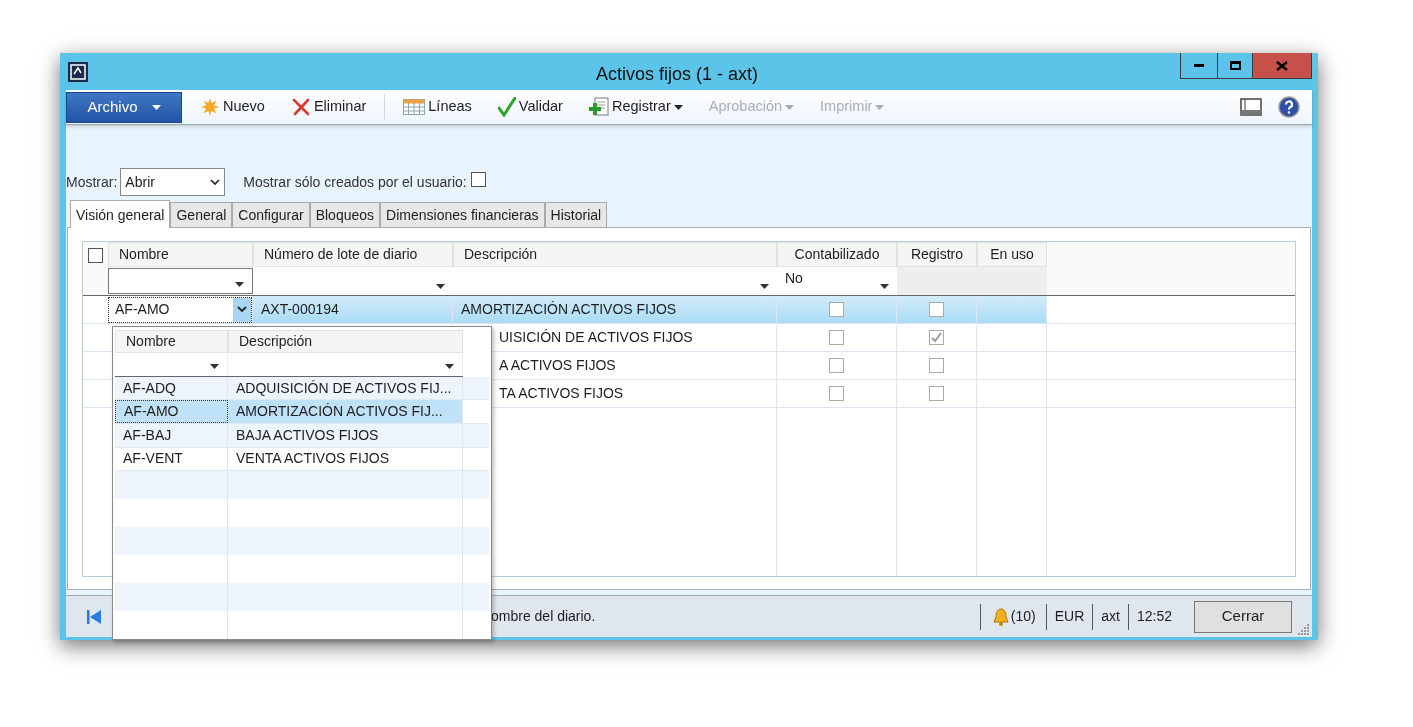 The width and height of the screenshot is (1413, 727). I want to click on file-menu-button: Archivo, so click(124, 107).